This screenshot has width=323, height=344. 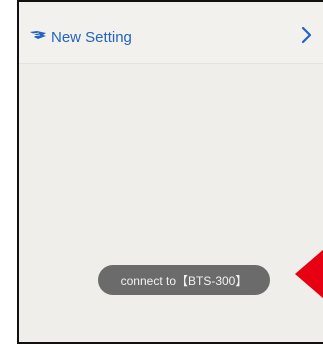 I want to click on toast-message: connect to【BTS-300】, so click(x=184, y=280).